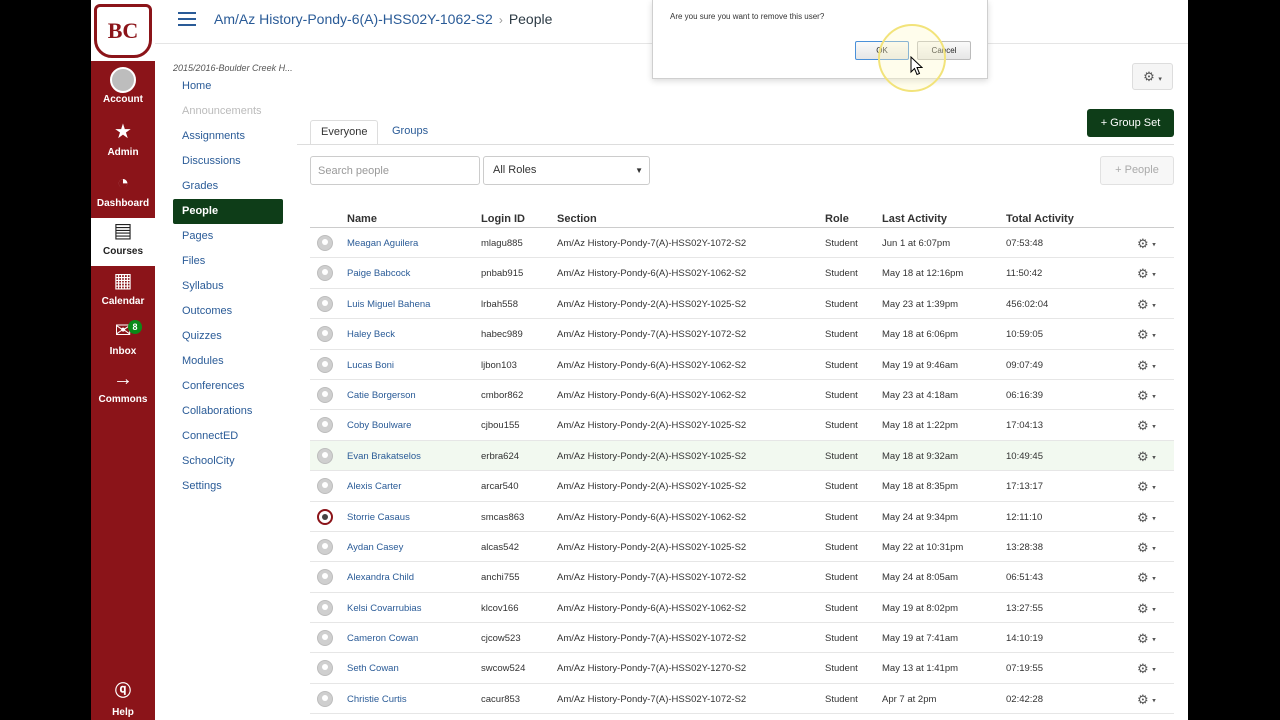 The height and width of the screenshot is (720, 1280). I want to click on column-header-total-activity: Total Activity, so click(1040, 219).